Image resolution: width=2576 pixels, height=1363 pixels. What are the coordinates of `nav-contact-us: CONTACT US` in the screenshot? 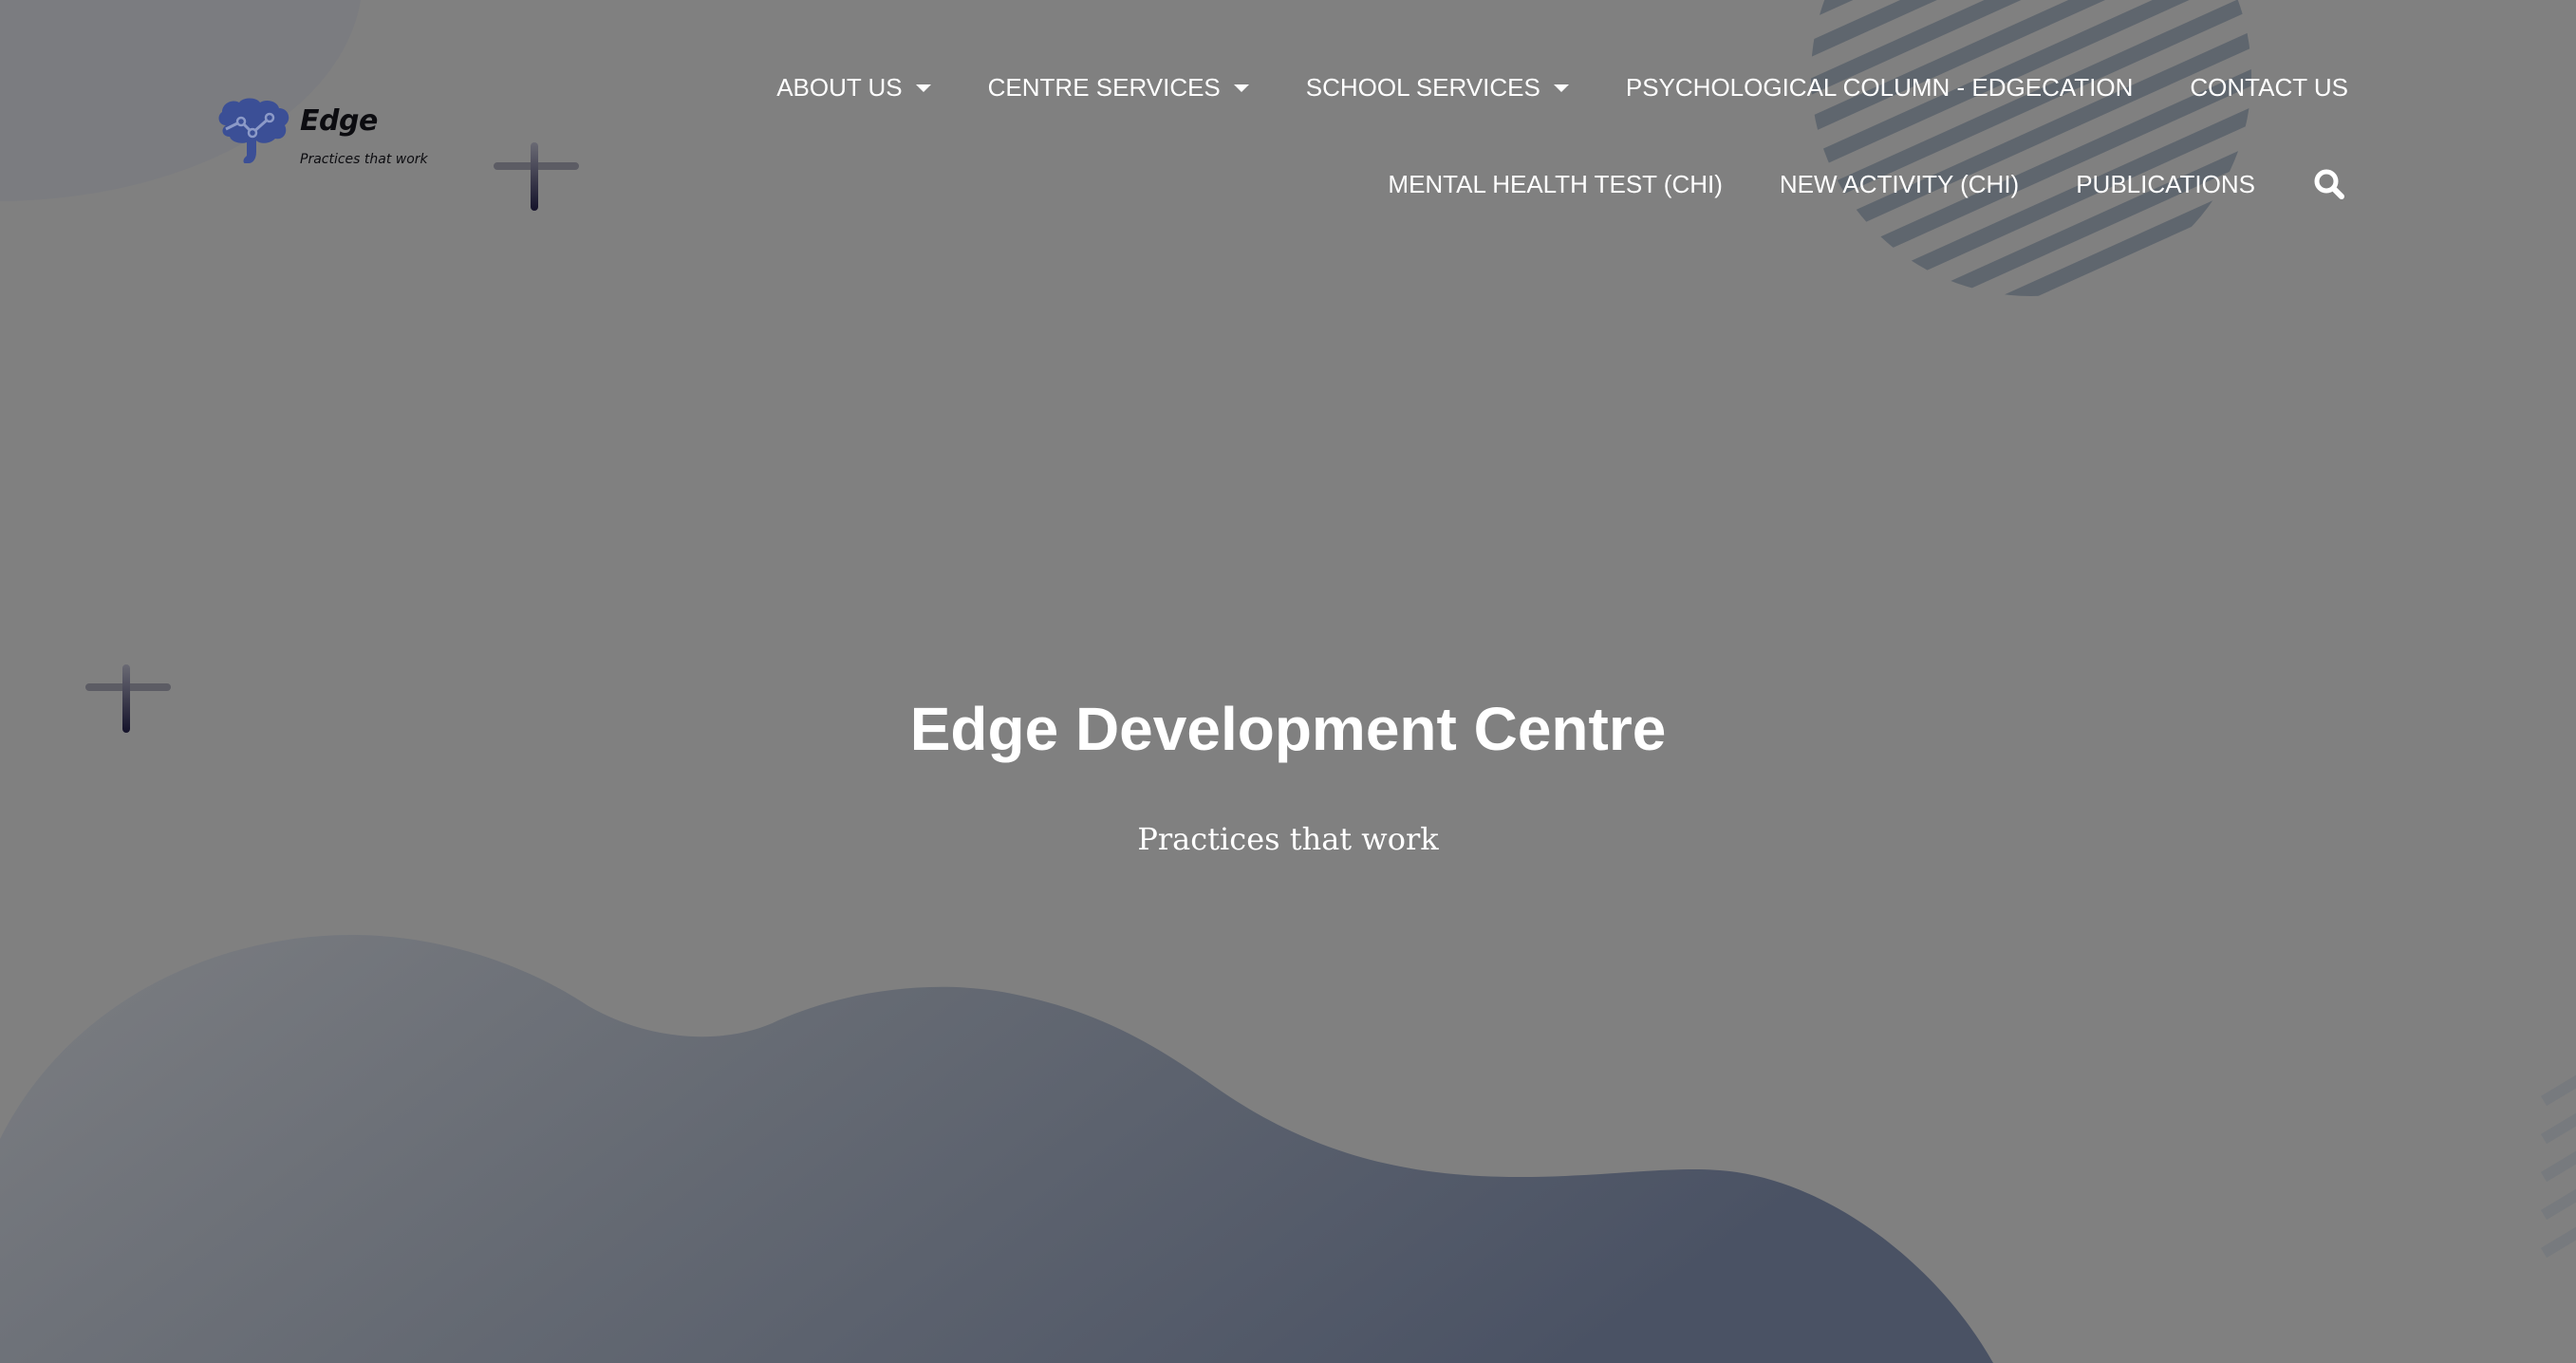 It's located at (2269, 87).